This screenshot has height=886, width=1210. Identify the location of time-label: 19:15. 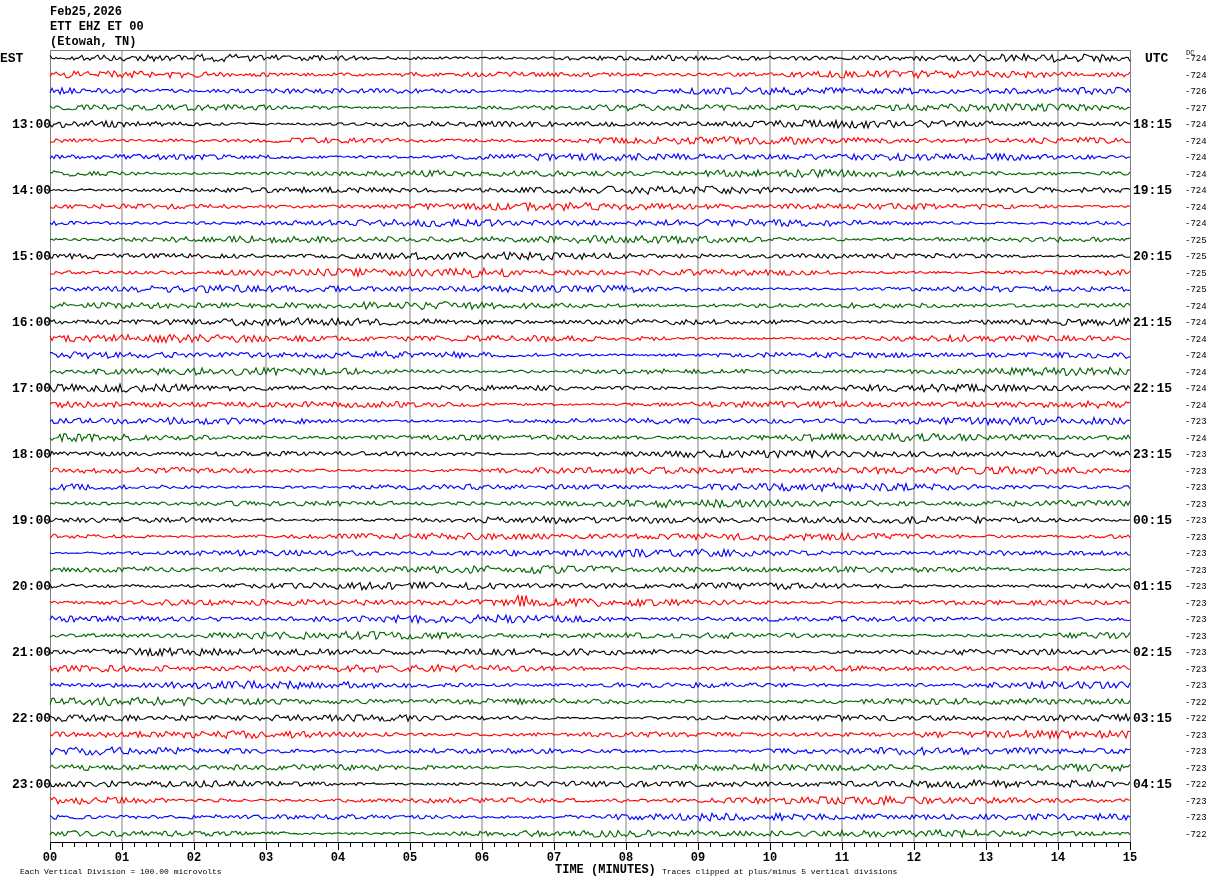
(1152, 190).